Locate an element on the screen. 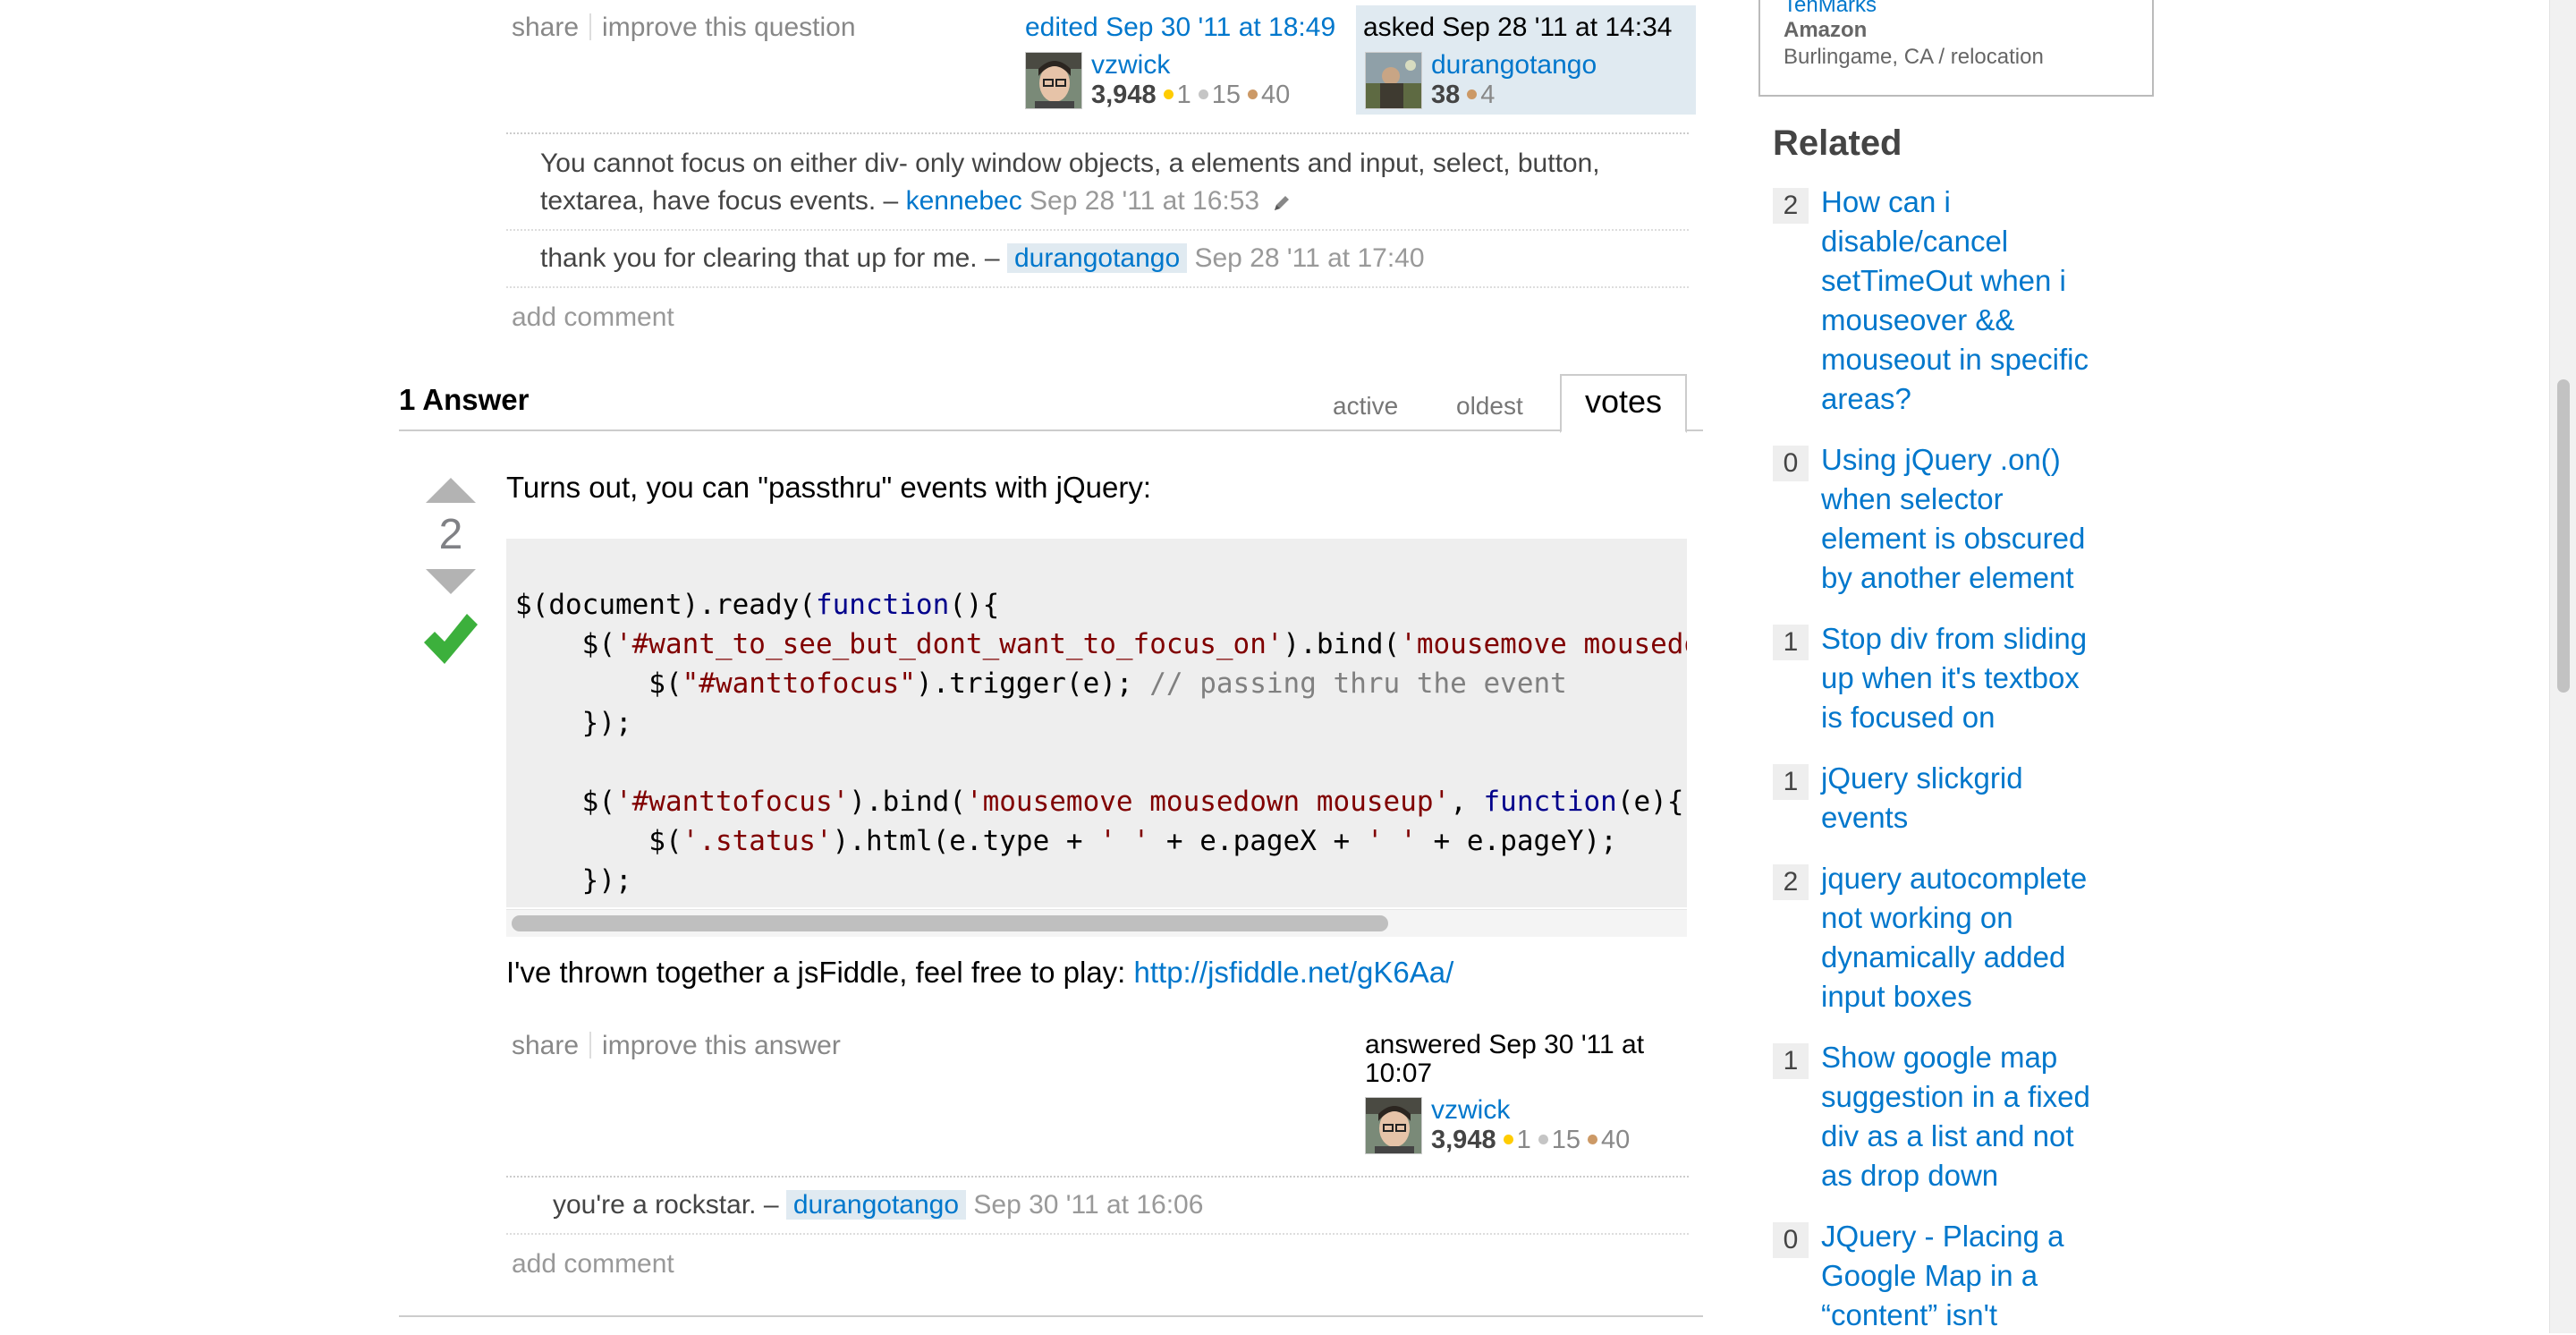 The height and width of the screenshot is (1335, 2576). code-line: $(document).ready(function(){ is located at coordinates (757, 605).